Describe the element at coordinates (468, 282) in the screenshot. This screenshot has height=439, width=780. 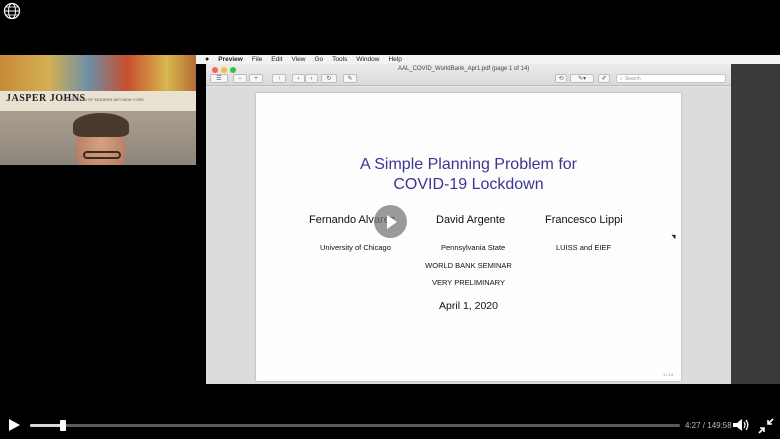
I see `draft-status: VERY PRELIMINARY` at that location.